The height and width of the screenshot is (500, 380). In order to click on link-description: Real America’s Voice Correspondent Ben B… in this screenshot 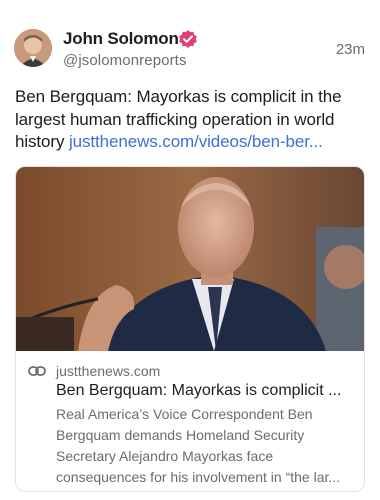, I will do `click(198, 445)`.